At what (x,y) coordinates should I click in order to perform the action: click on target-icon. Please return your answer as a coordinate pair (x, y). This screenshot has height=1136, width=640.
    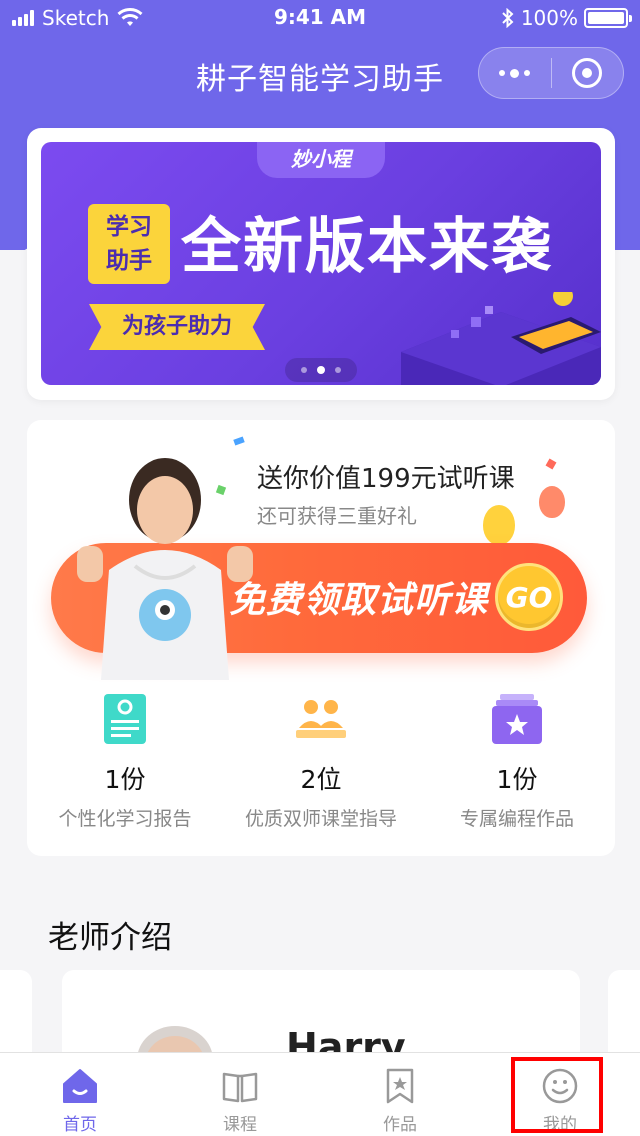
    Looking at the image, I should click on (587, 73).